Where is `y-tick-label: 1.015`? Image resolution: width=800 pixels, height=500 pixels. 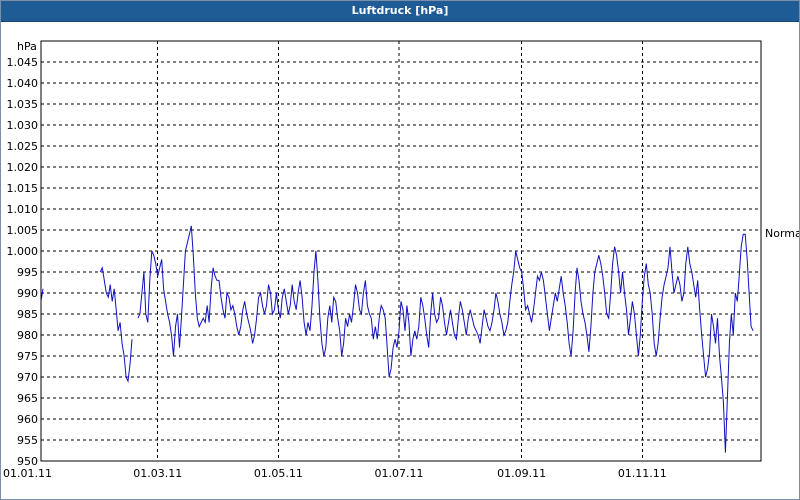
y-tick-label: 1.015 is located at coordinates (23, 188).